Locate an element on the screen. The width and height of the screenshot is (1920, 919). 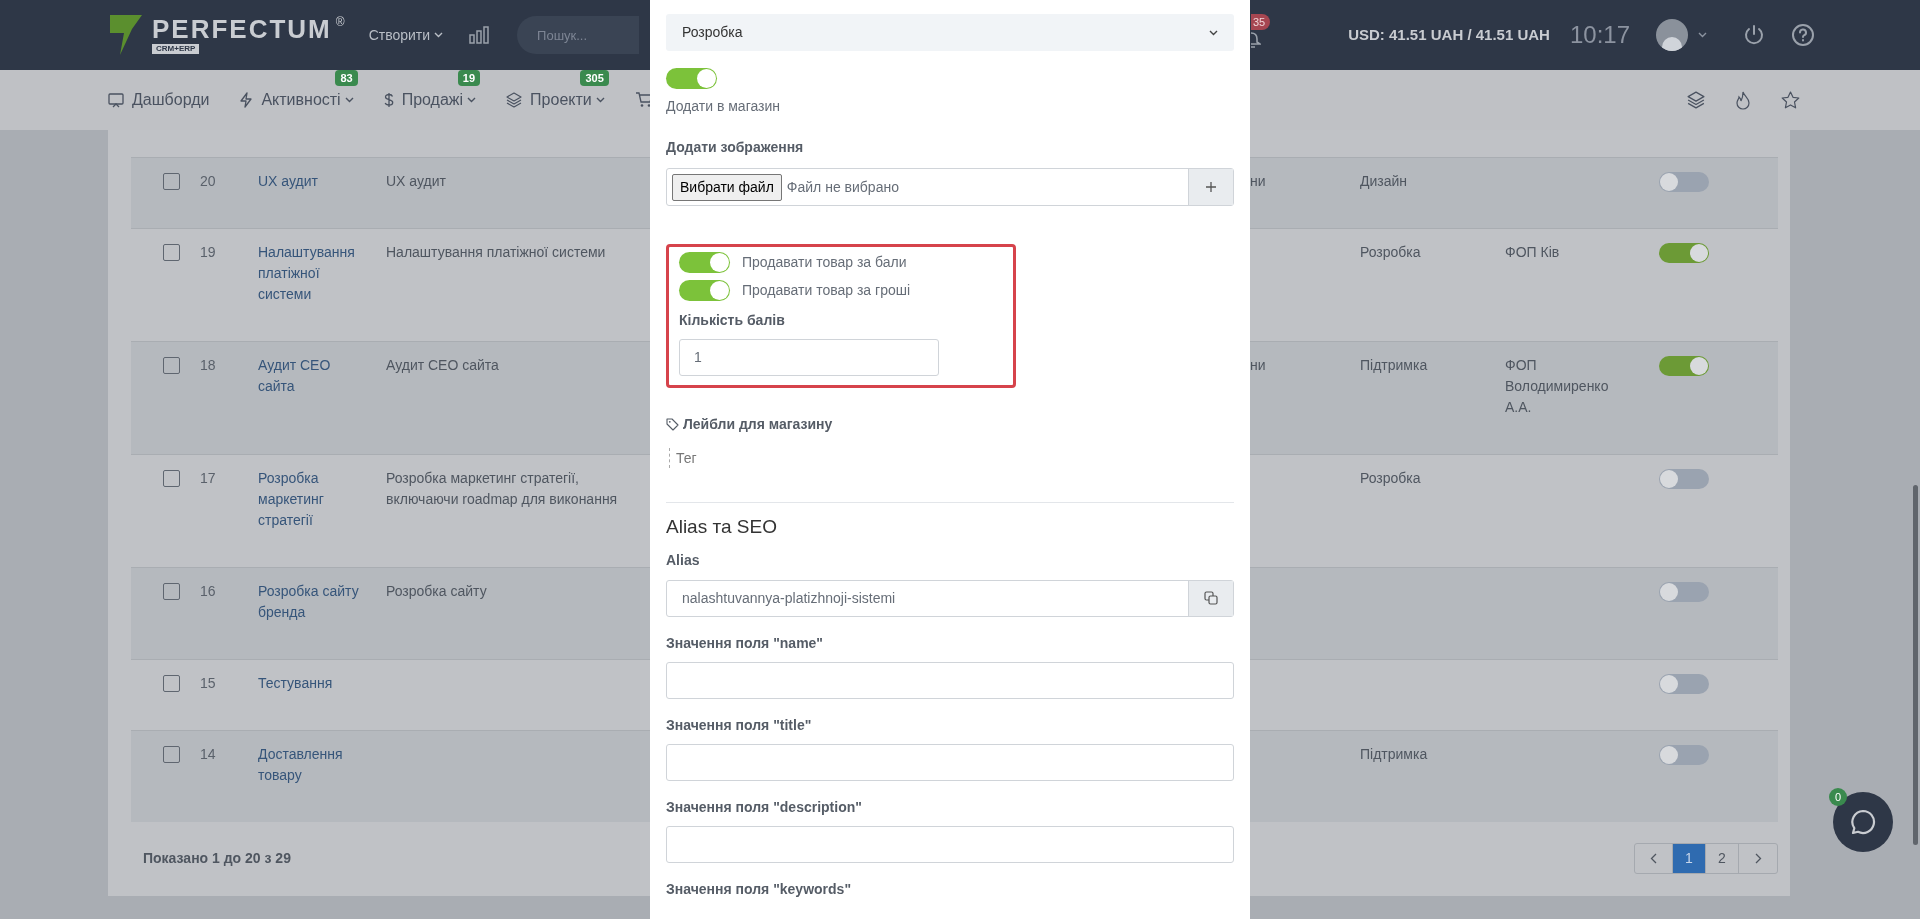
choose-file-button: Вибрати файл is located at coordinates (727, 187).